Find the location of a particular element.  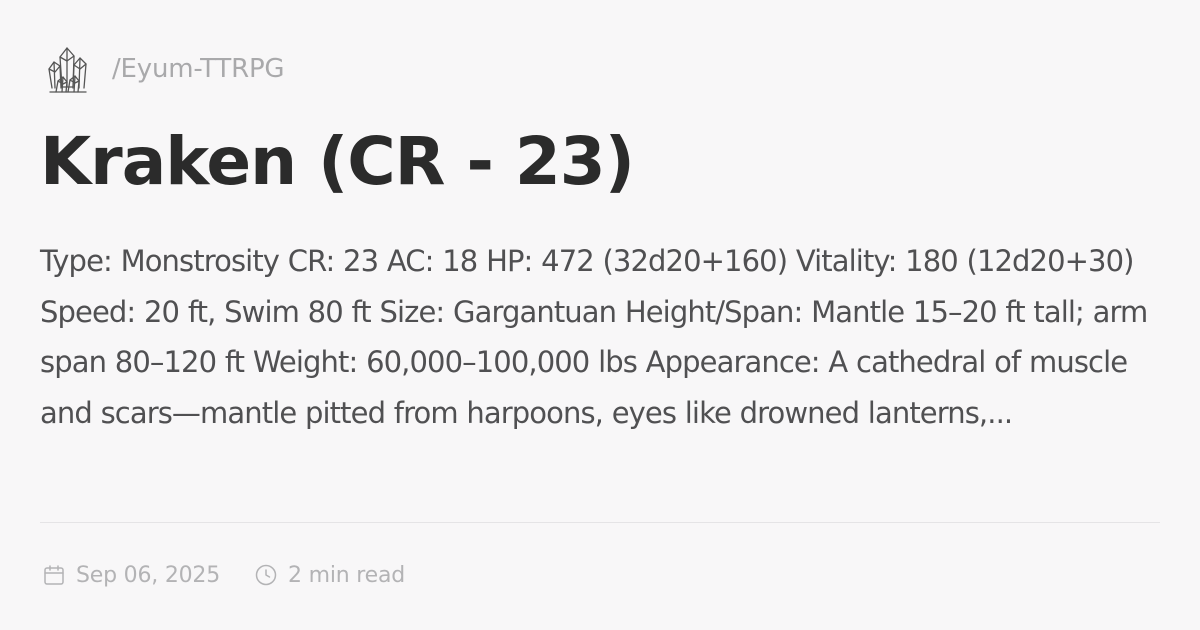

site-header: /Eyum-TTRPG is located at coordinates (165, 69).